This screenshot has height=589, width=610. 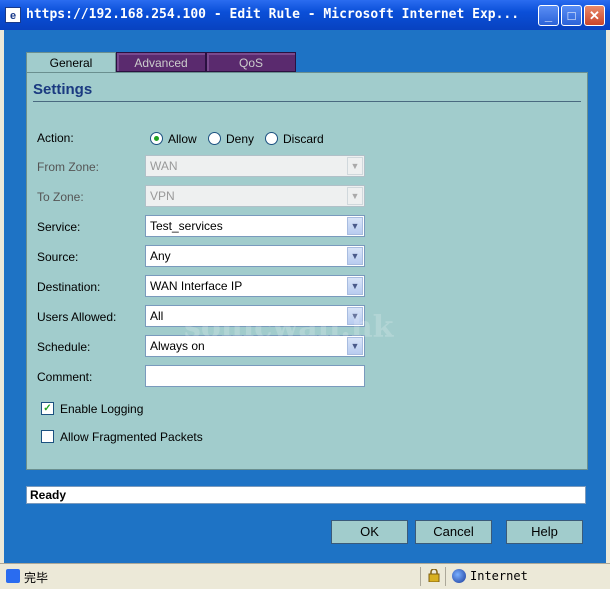 I want to click on action-deny-label: Deny, so click(x=240, y=139).